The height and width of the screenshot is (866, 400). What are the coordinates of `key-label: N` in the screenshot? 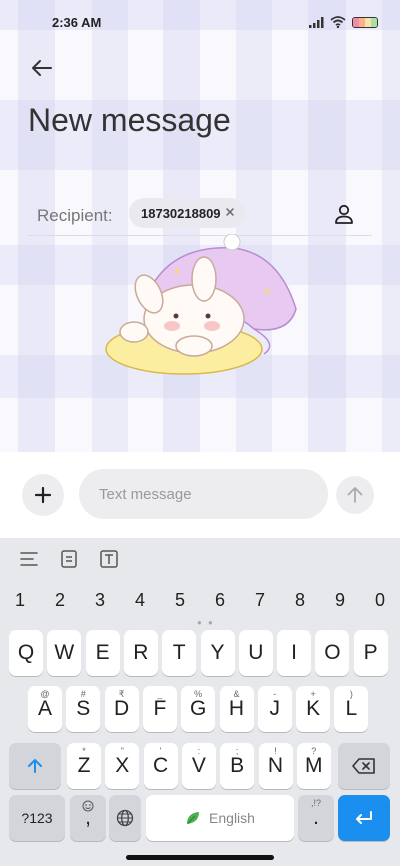 It's located at (275, 765).